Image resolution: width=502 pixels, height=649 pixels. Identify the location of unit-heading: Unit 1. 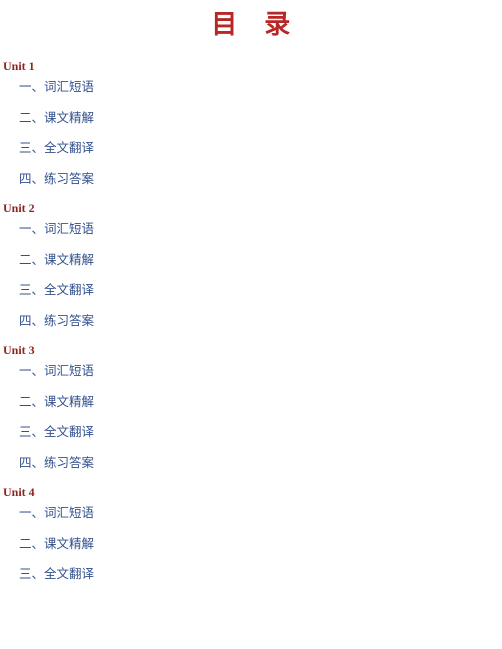
(19, 66).